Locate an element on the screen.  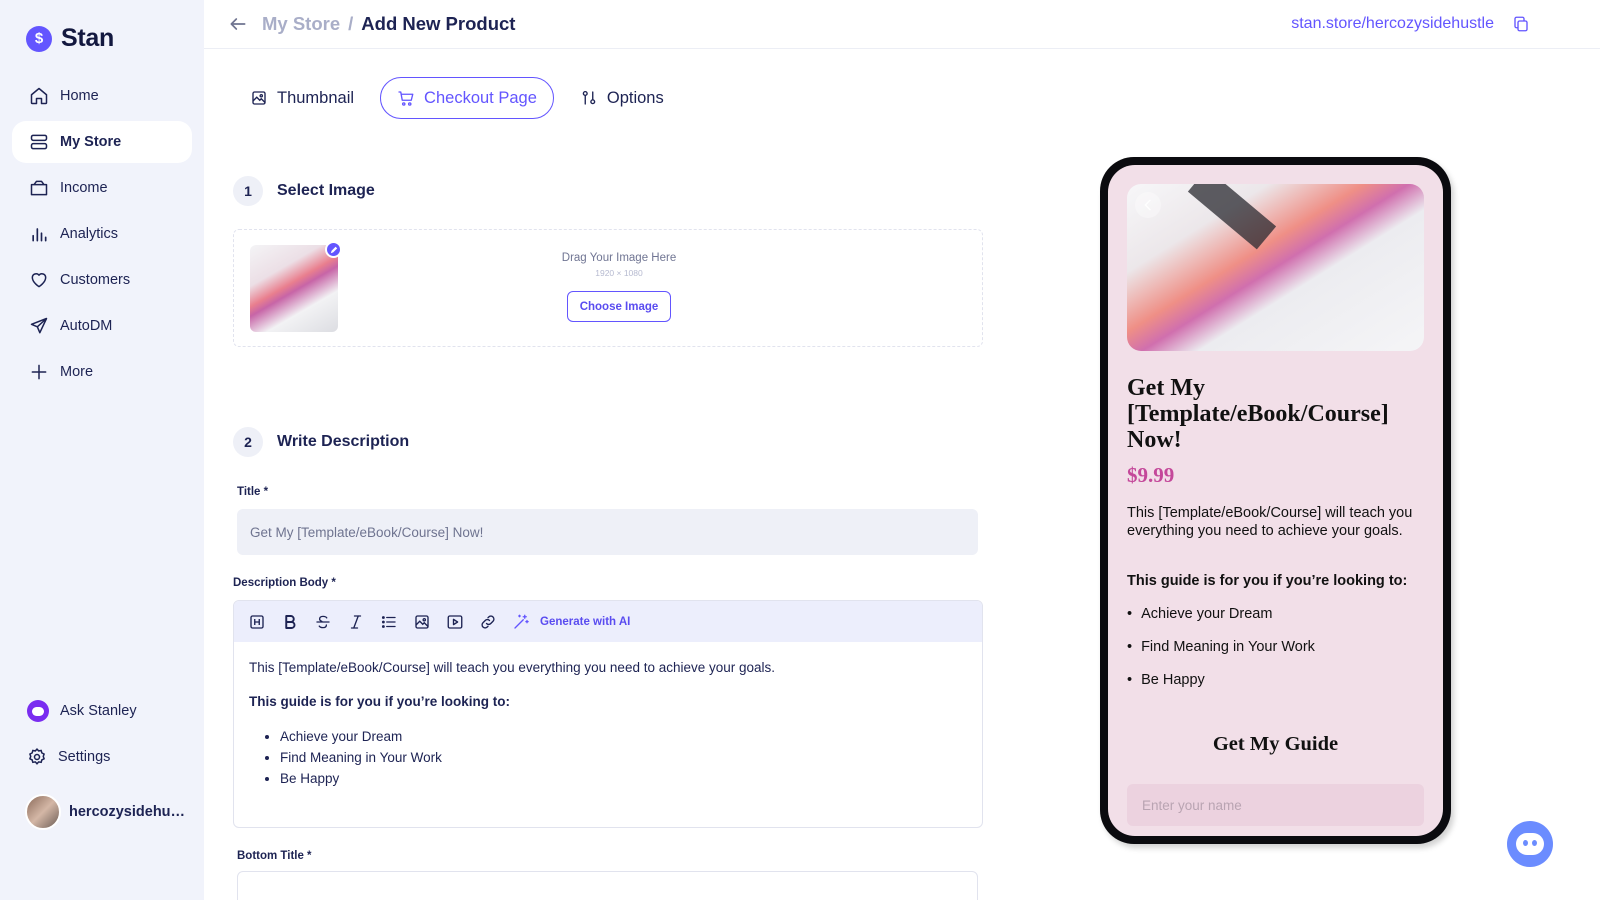
generate-ai-label: Generate with AI is located at coordinates (585, 622).